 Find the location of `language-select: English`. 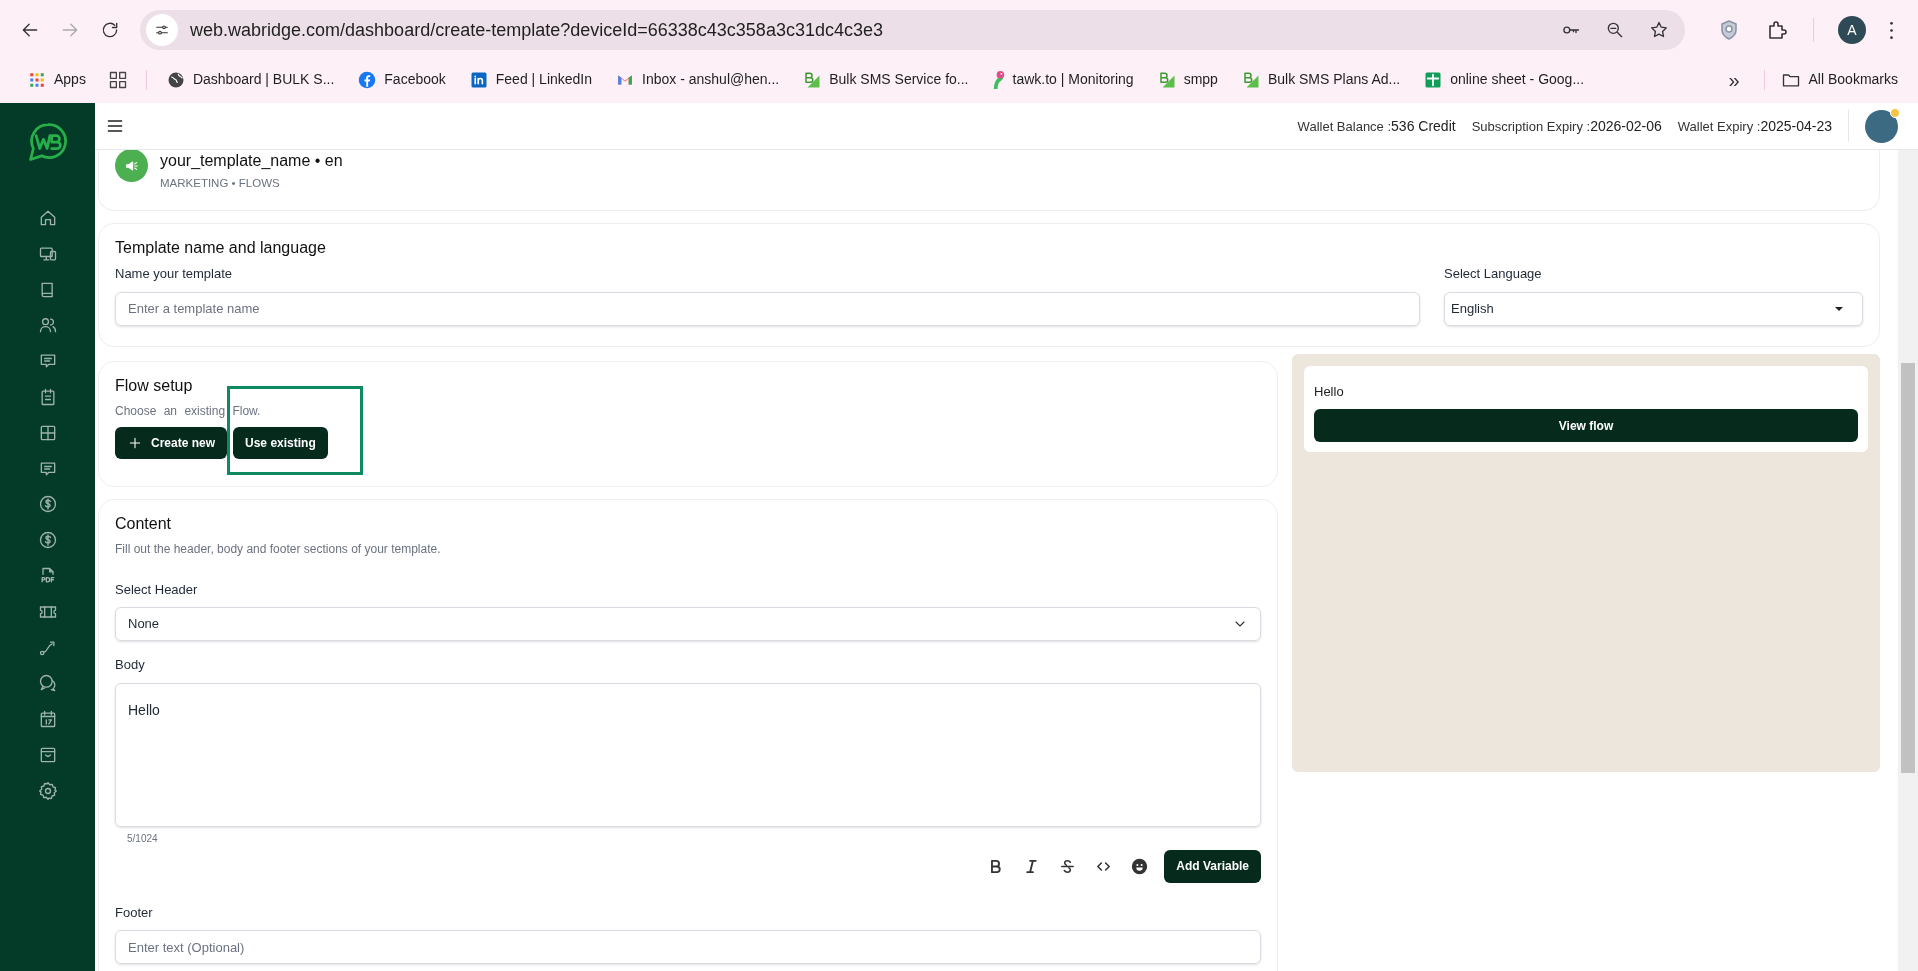

language-select: English is located at coordinates (1653, 308).